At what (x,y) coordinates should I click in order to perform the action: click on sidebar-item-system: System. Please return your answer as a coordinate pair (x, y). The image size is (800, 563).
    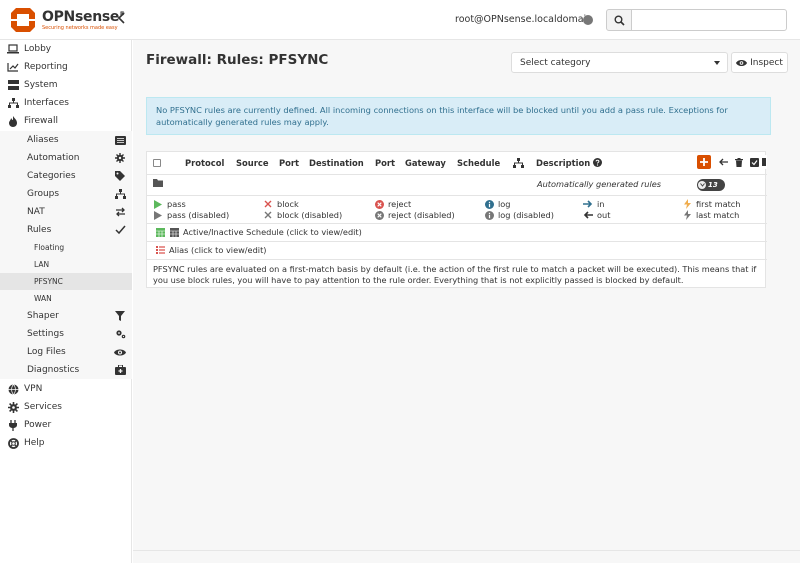
    Looking at the image, I should click on (66, 85).